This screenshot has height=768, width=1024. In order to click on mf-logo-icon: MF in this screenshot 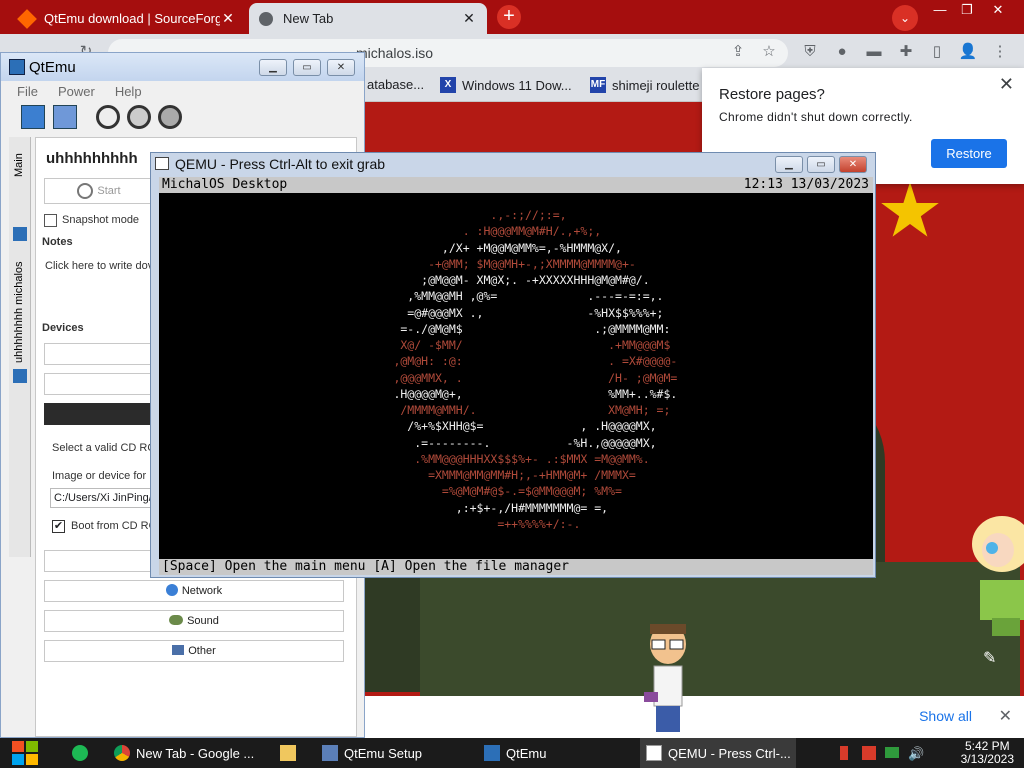, I will do `click(598, 85)`.